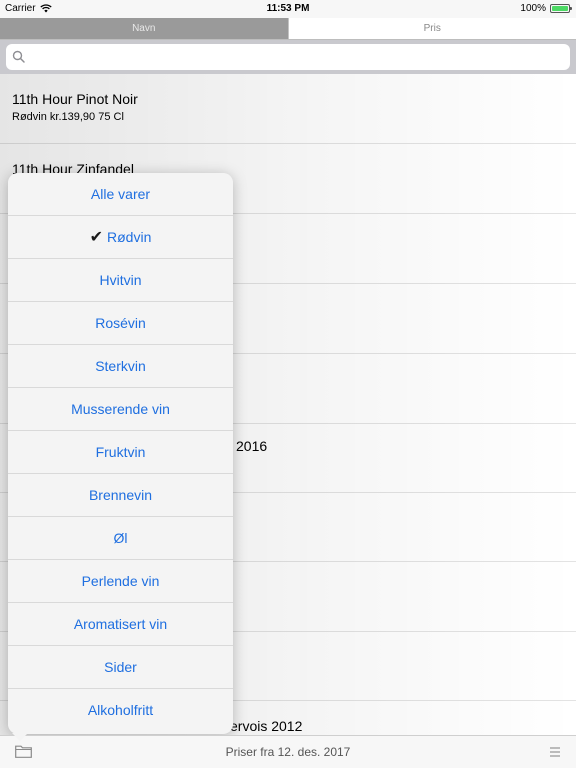 The width and height of the screenshot is (576, 768). I want to click on battery-icon, so click(561, 8).